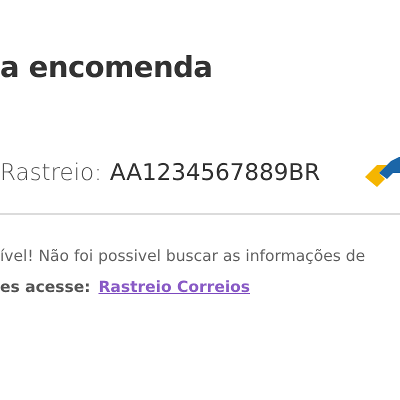 This screenshot has height=400, width=400. What do you see at coordinates (382, 172) in the screenshot?
I see `logo-icon` at bounding box center [382, 172].